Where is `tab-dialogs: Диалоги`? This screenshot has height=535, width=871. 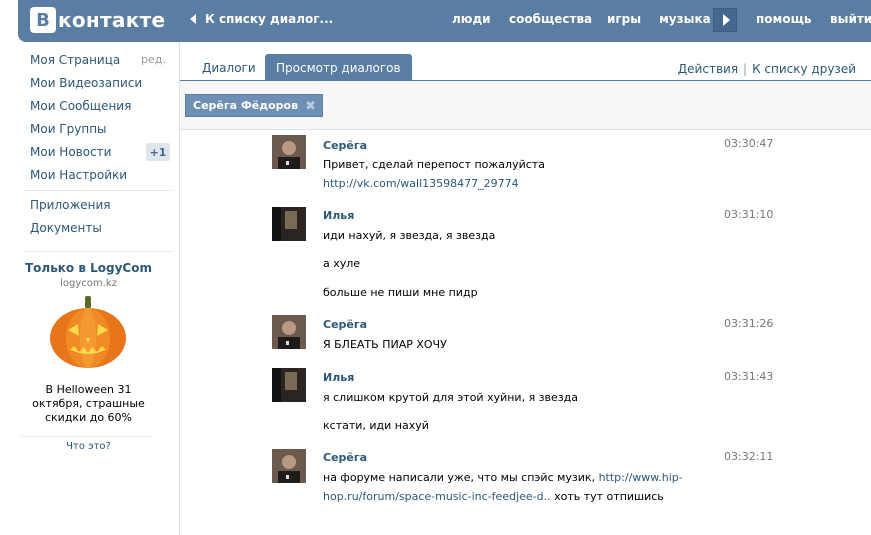 tab-dialogs: Диалоги is located at coordinates (229, 67).